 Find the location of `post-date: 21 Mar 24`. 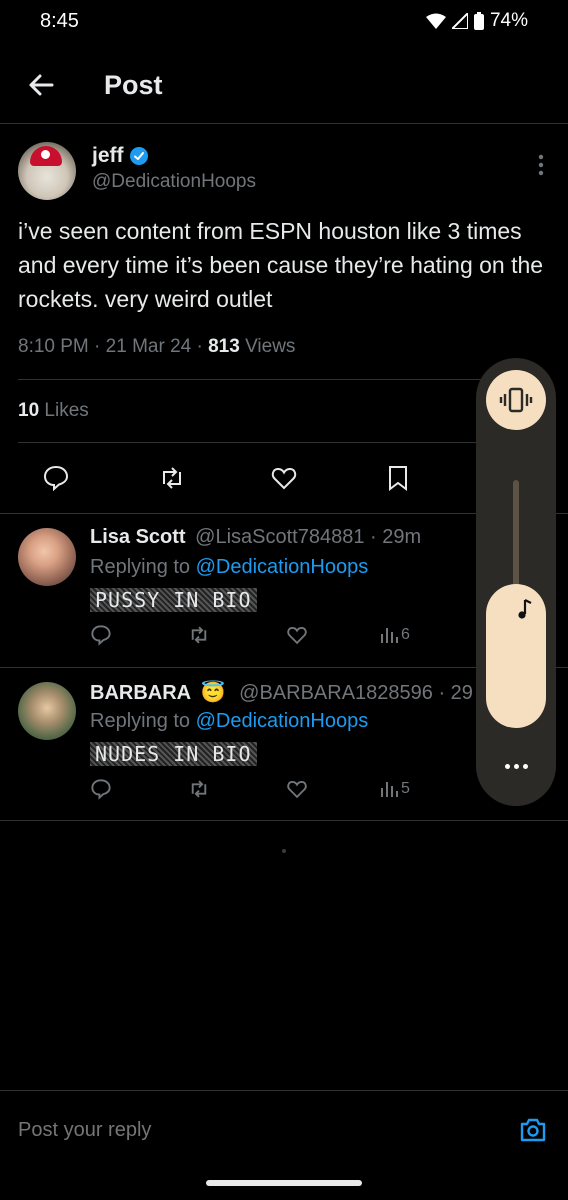

post-date: 21 Mar 24 is located at coordinates (148, 346).